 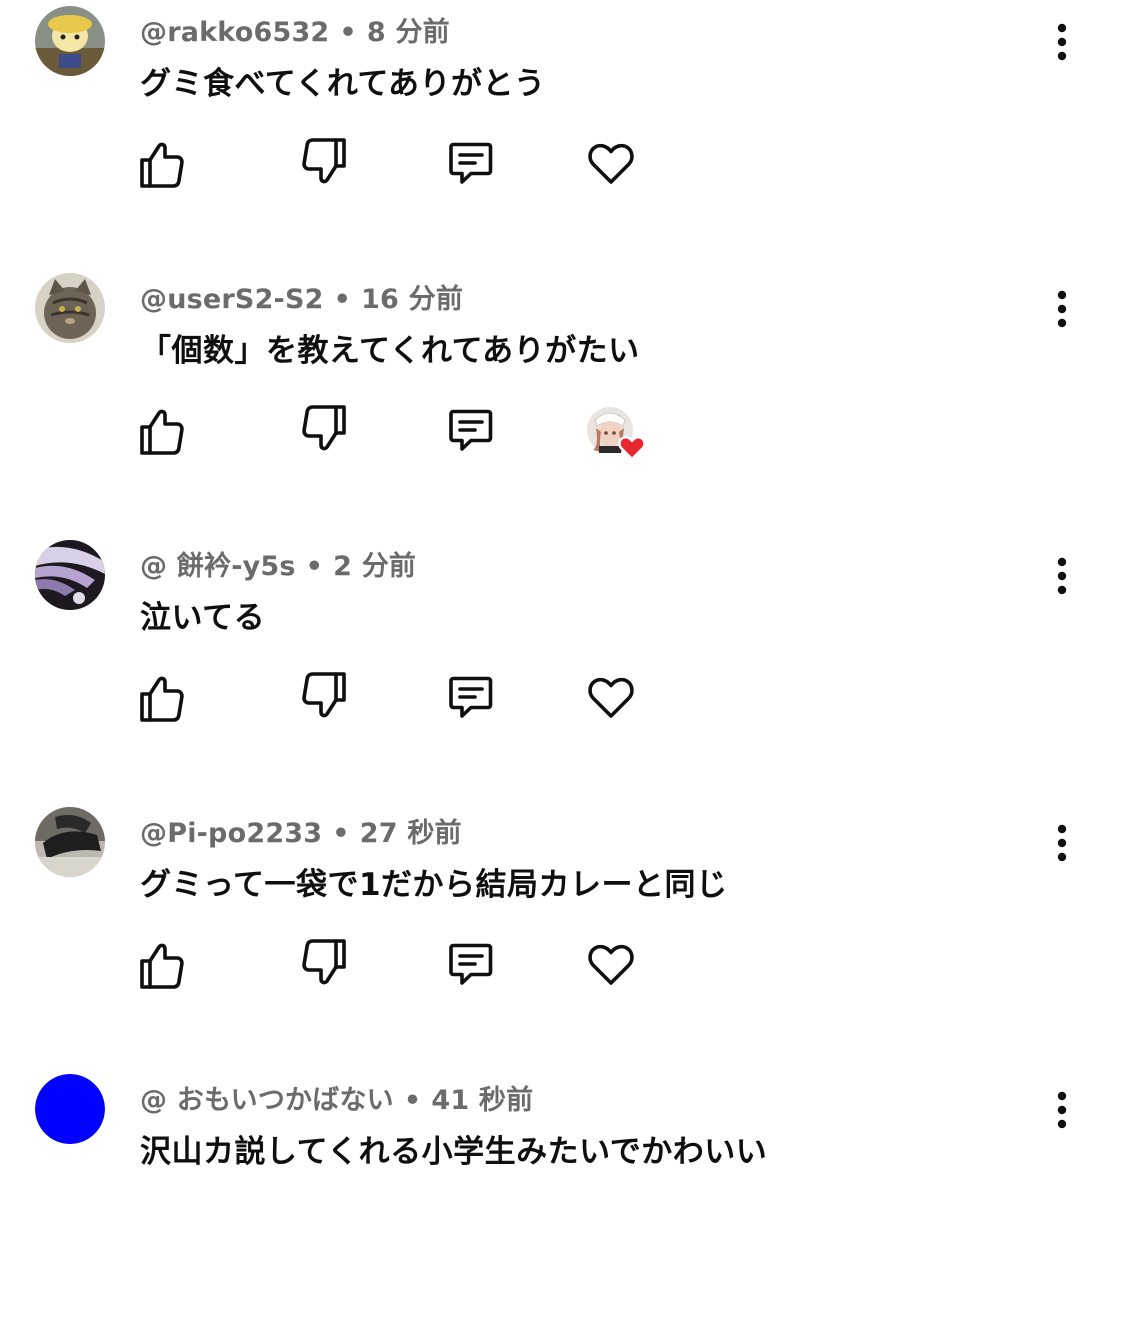 I want to click on comment-meta: @Pi-po2233 • 27 秒前, so click(x=301, y=830).